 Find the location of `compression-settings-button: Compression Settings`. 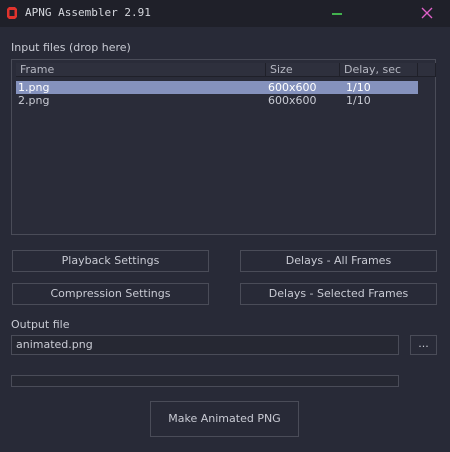

compression-settings-button: Compression Settings is located at coordinates (110, 294).